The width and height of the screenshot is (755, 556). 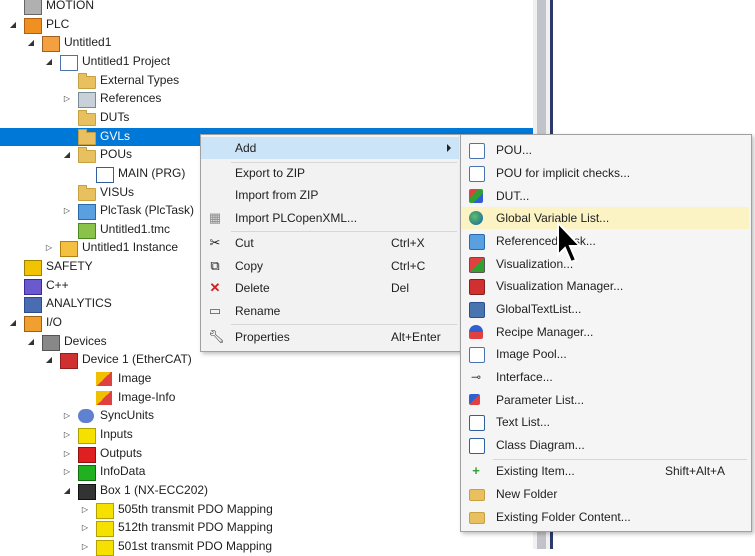 What do you see at coordinates (408, 243) in the screenshot?
I see `menu-item-cut-shortcut: Ctrl+X` at bounding box center [408, 243].